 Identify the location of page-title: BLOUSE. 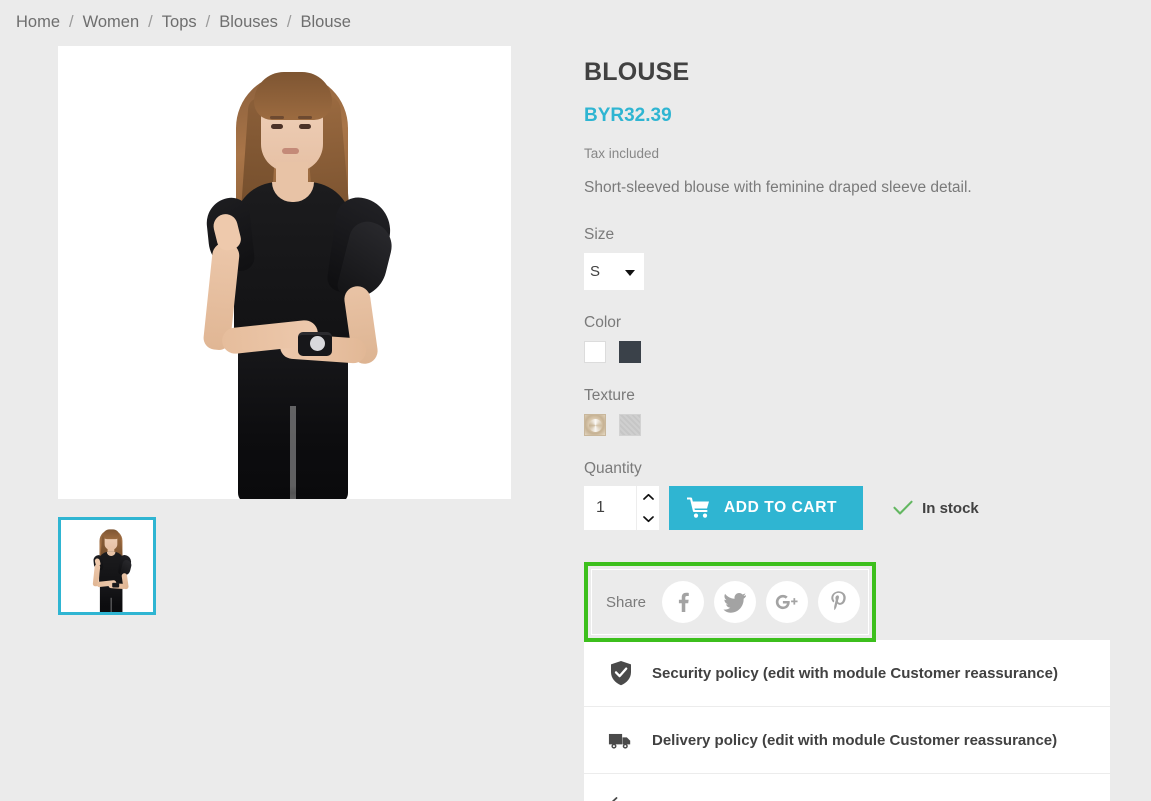
(637, 72).